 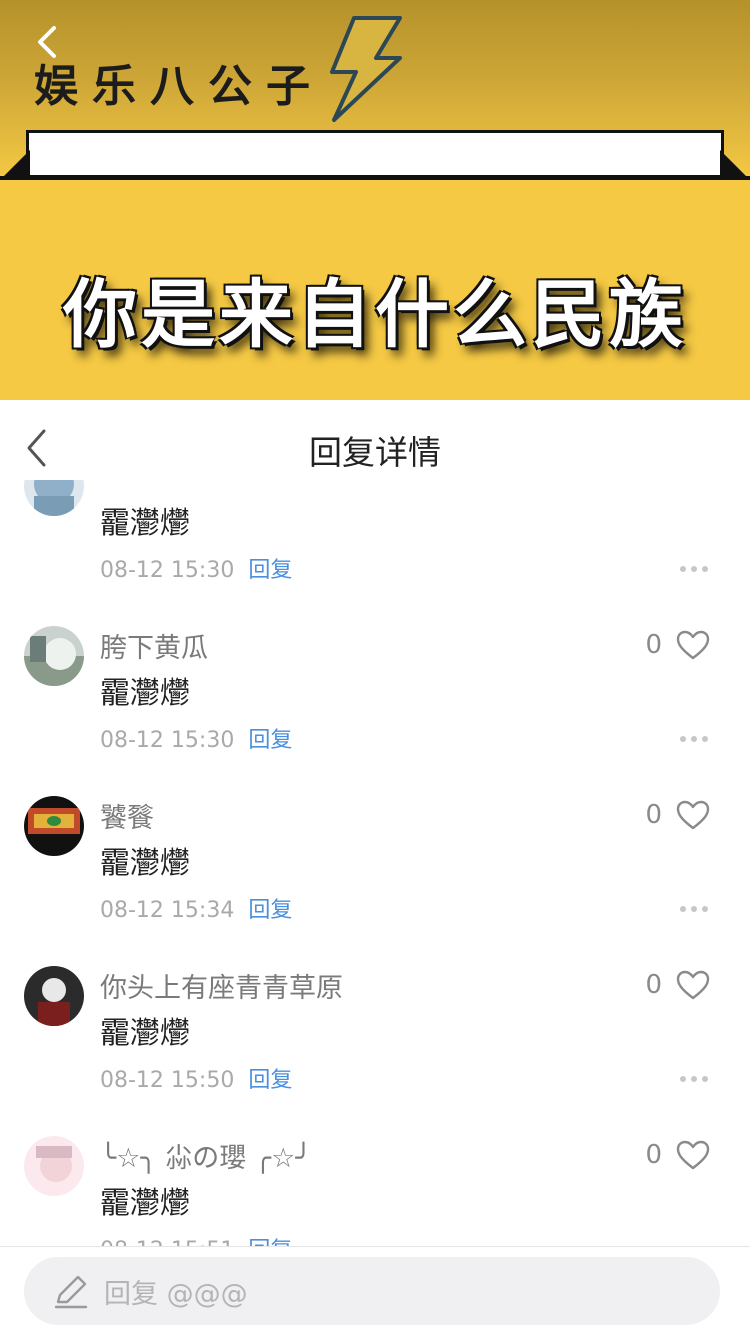 What do you see at coordinates (375, 1025) in the screenshot?
I see `list-item: 你头上有座青青草原 靇灪爩 08-12 15:50 回复 0` at bounding box center [375, 1025].